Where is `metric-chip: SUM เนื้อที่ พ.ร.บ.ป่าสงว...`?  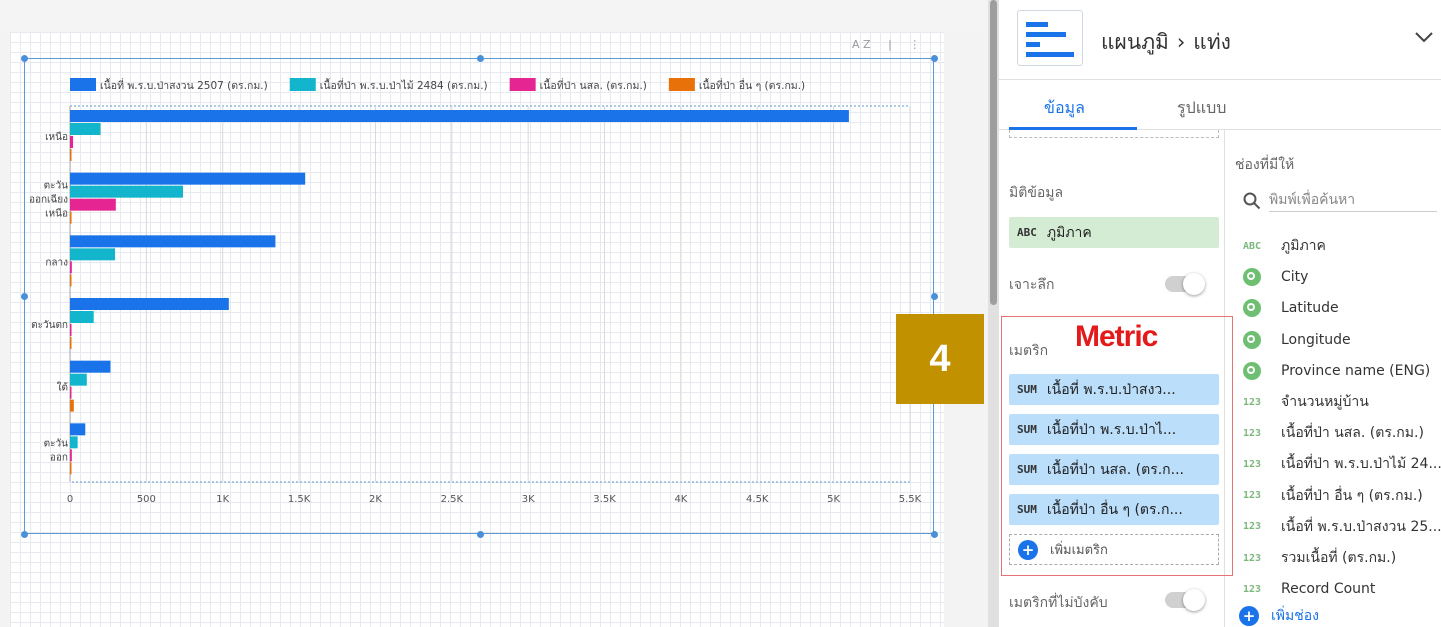
metric-chip: SUM เนื้อที่ พ.ร.บ.ป่าสงว... is located at coordinates (1114, 389).